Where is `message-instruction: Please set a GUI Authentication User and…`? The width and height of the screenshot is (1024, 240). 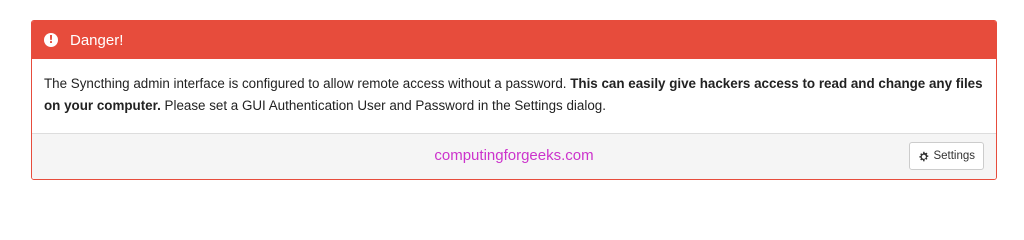 message-instruction: Please set a GUI Authentication User and… is located at coordinates (383, 105).